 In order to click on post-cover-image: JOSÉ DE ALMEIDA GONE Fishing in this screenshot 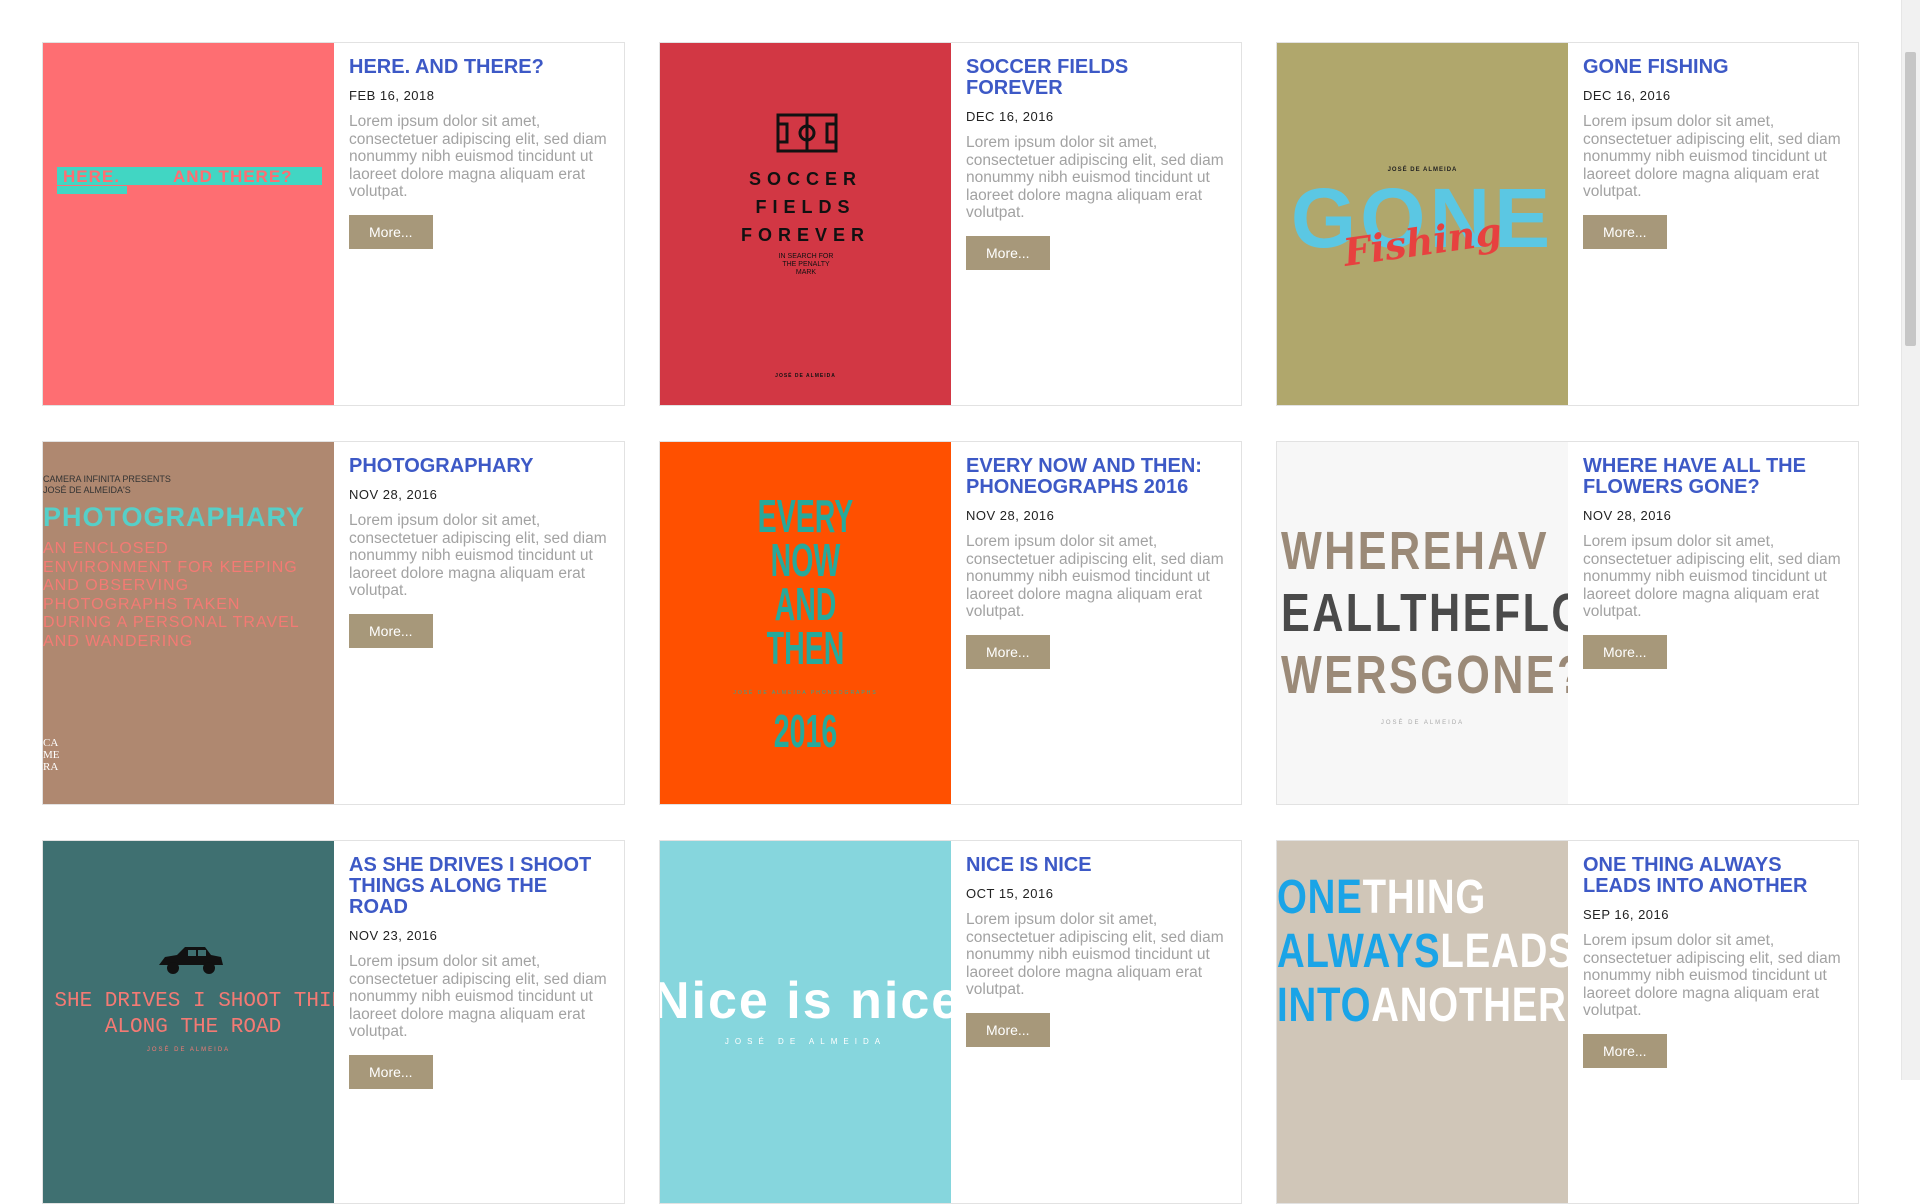, I will do `click(1422, 224)`.